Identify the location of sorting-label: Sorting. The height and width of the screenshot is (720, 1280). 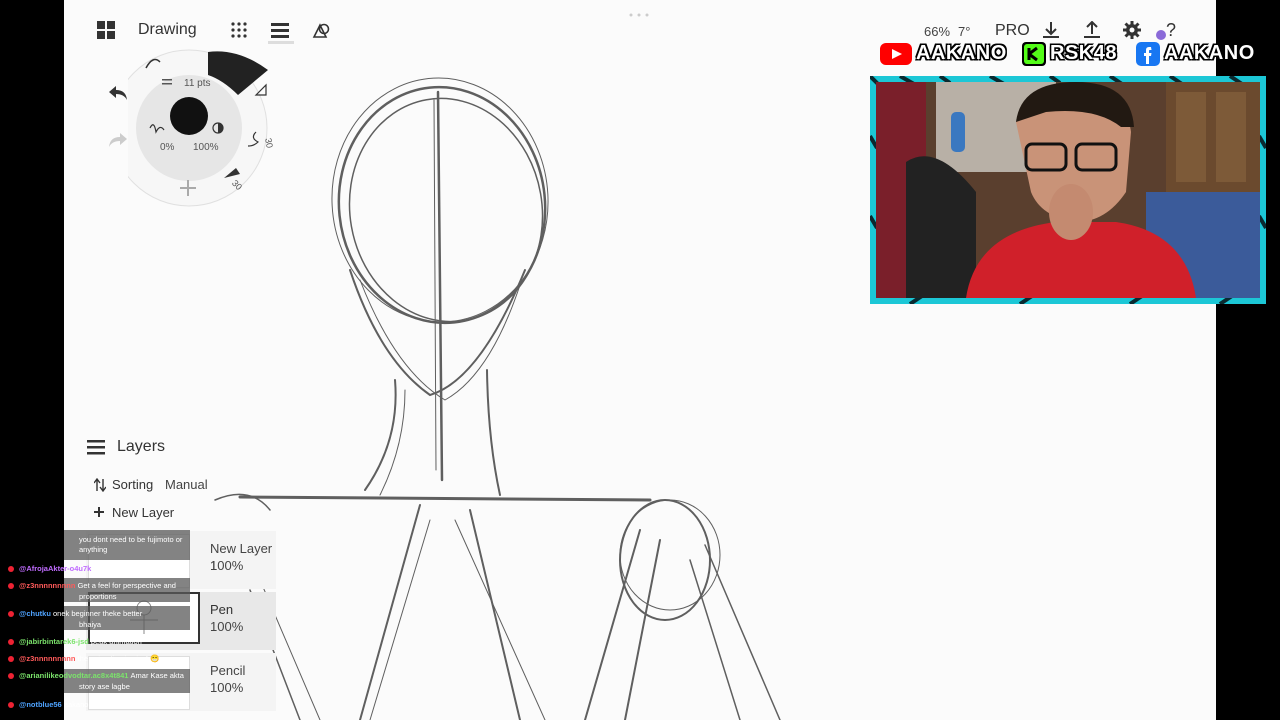
(132, 484).